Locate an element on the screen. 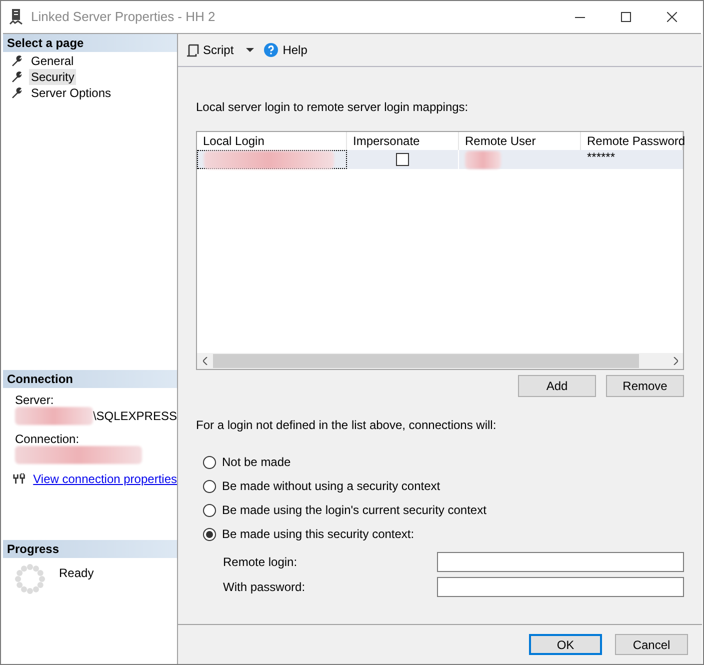 The height and width of the screenshot is (665, 704). script-button: Script is located at coordinates (210, 50).